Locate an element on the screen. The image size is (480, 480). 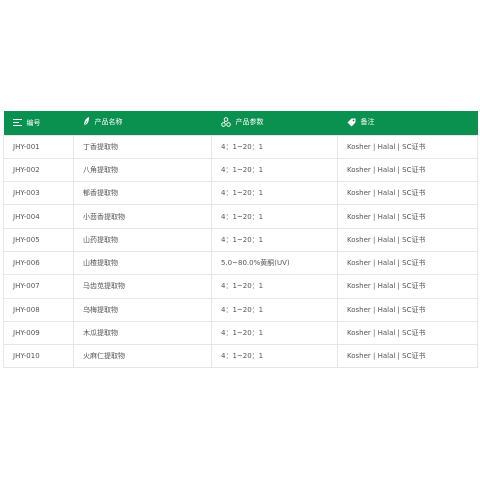
cell-code: JHY-003 is located at coordinates (38, 193).